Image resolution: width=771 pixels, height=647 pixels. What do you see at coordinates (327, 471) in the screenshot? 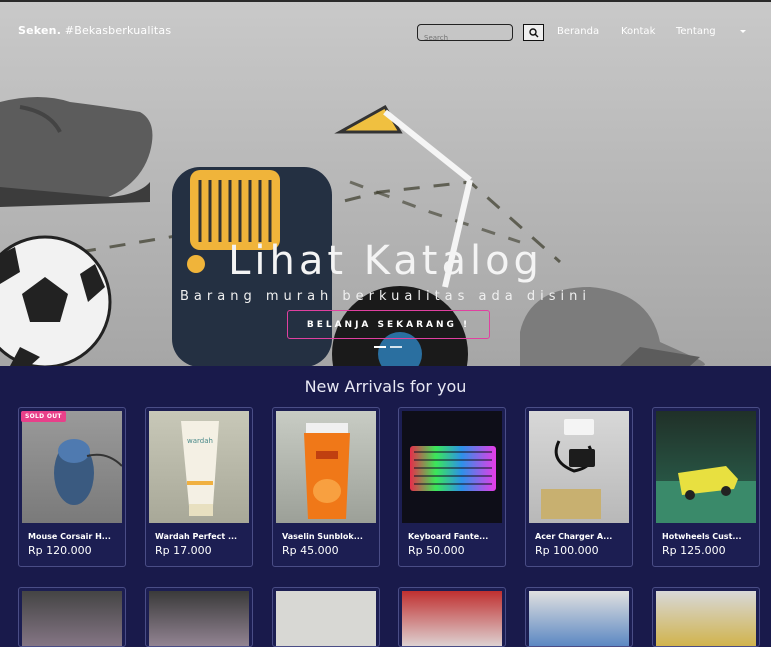
I see `vaseline-photo` at bounding box center [327, 471].